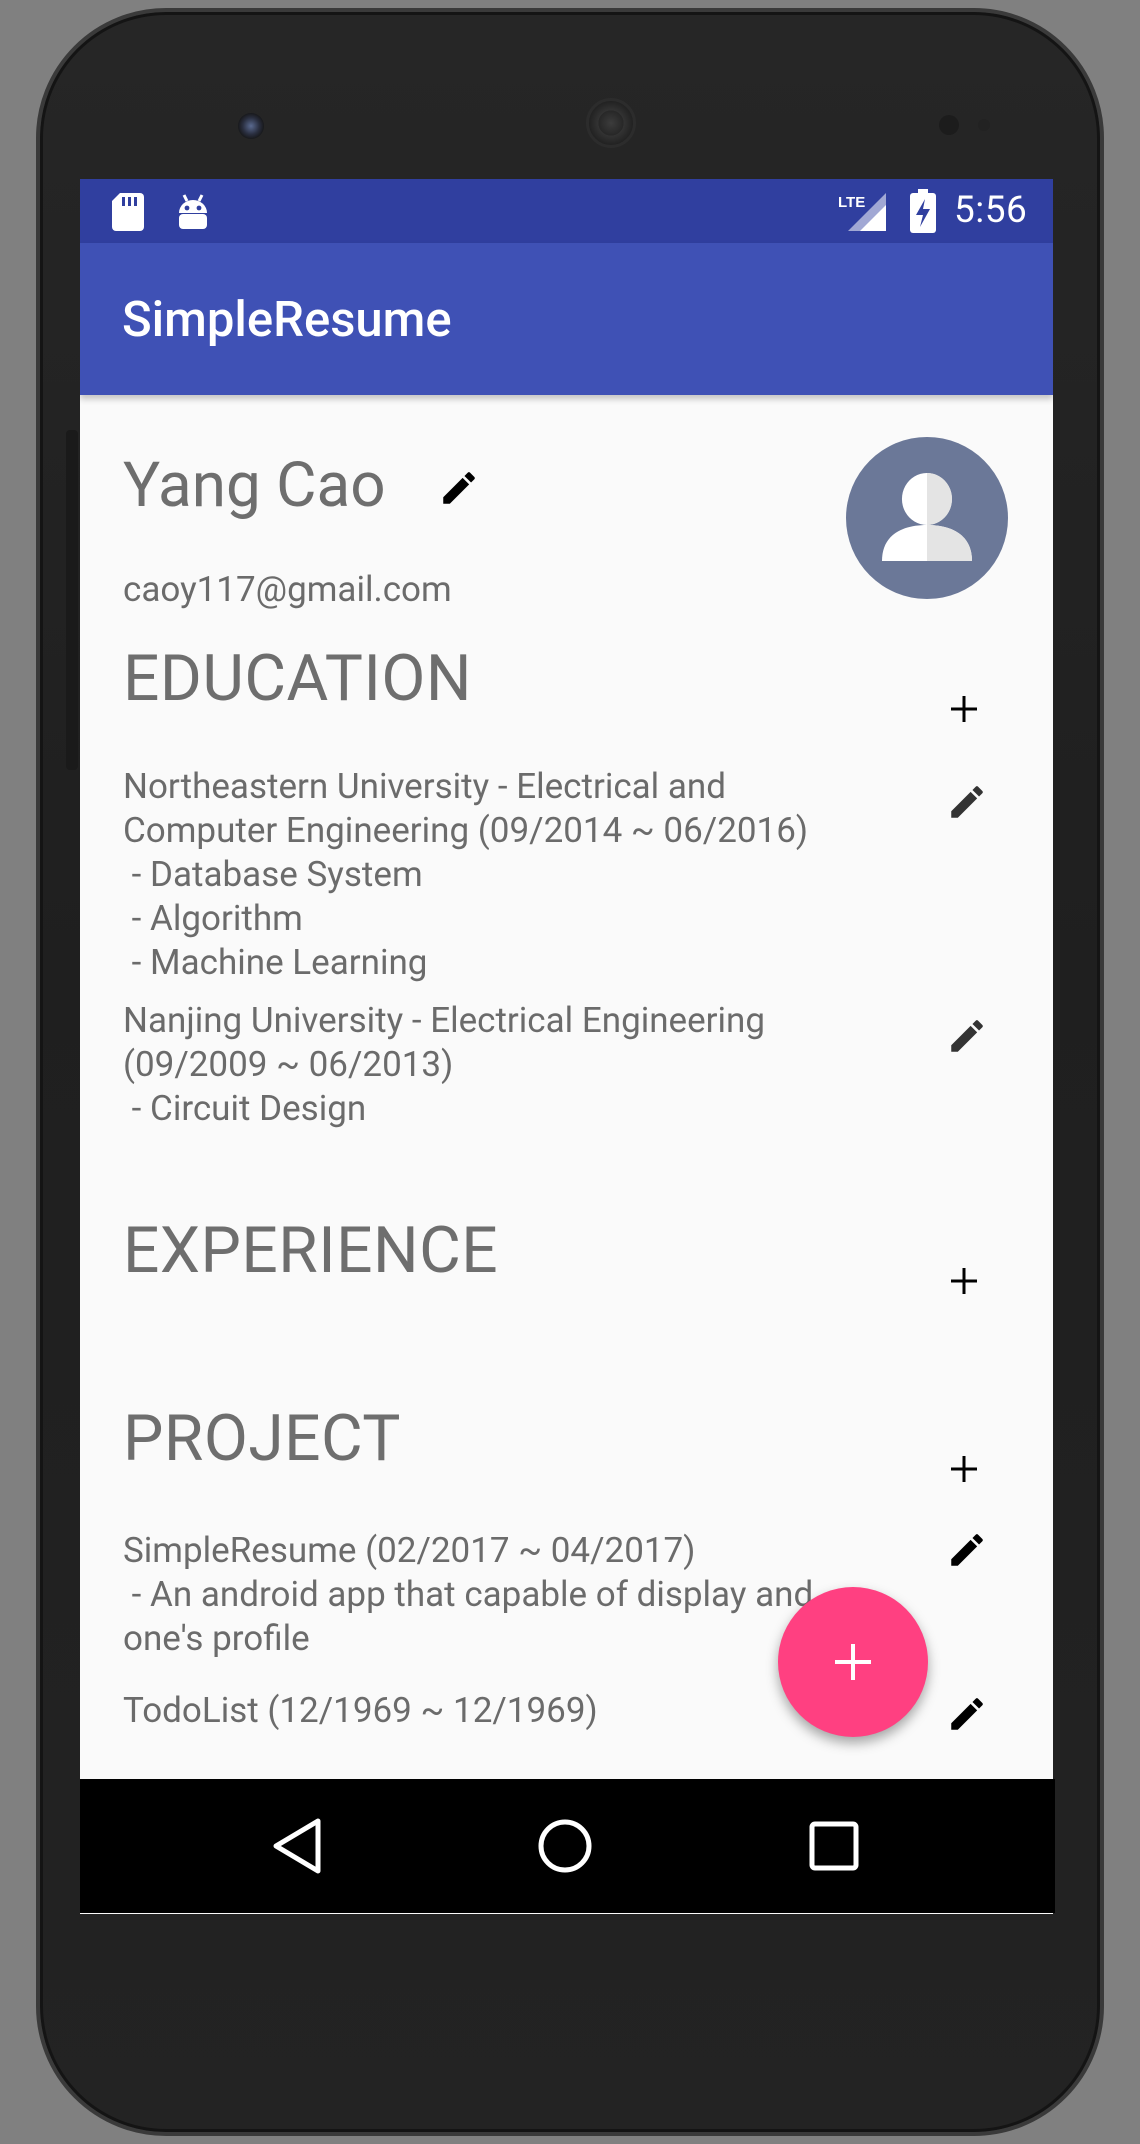 This screenshot has width=1140, height=2144. Describe the element at coordinates (311, 1250) in the screenshot. I see `experience-section-title: EXPERIENCE` at that location.